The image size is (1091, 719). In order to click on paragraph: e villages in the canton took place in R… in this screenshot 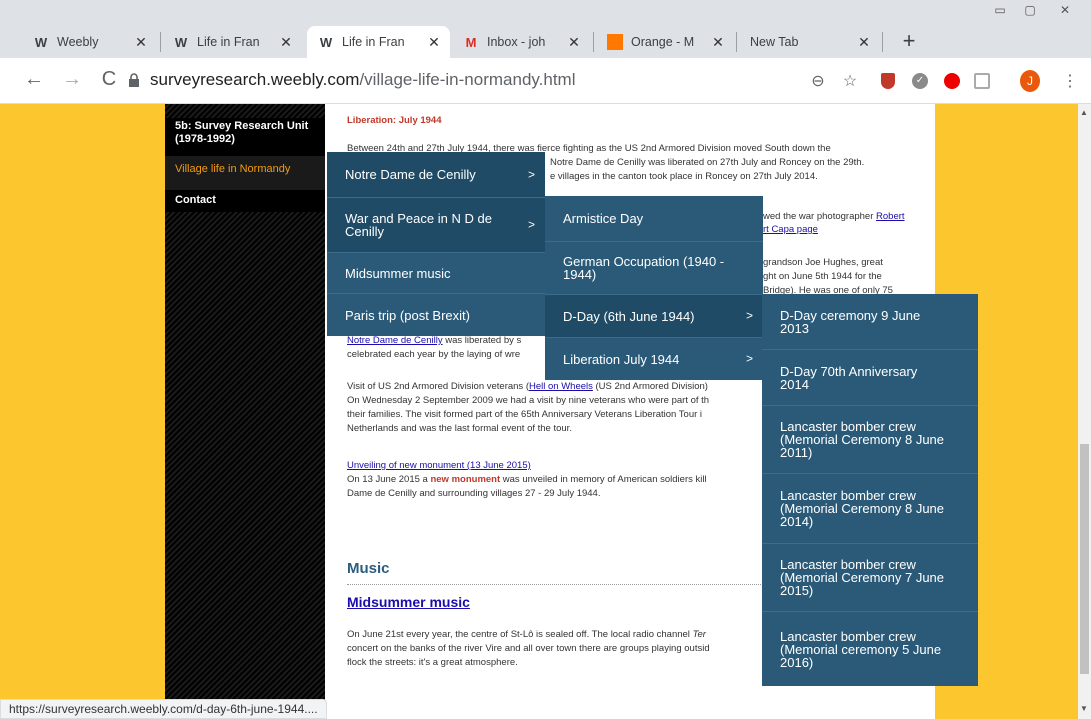, I will do `click(684, 176)`.